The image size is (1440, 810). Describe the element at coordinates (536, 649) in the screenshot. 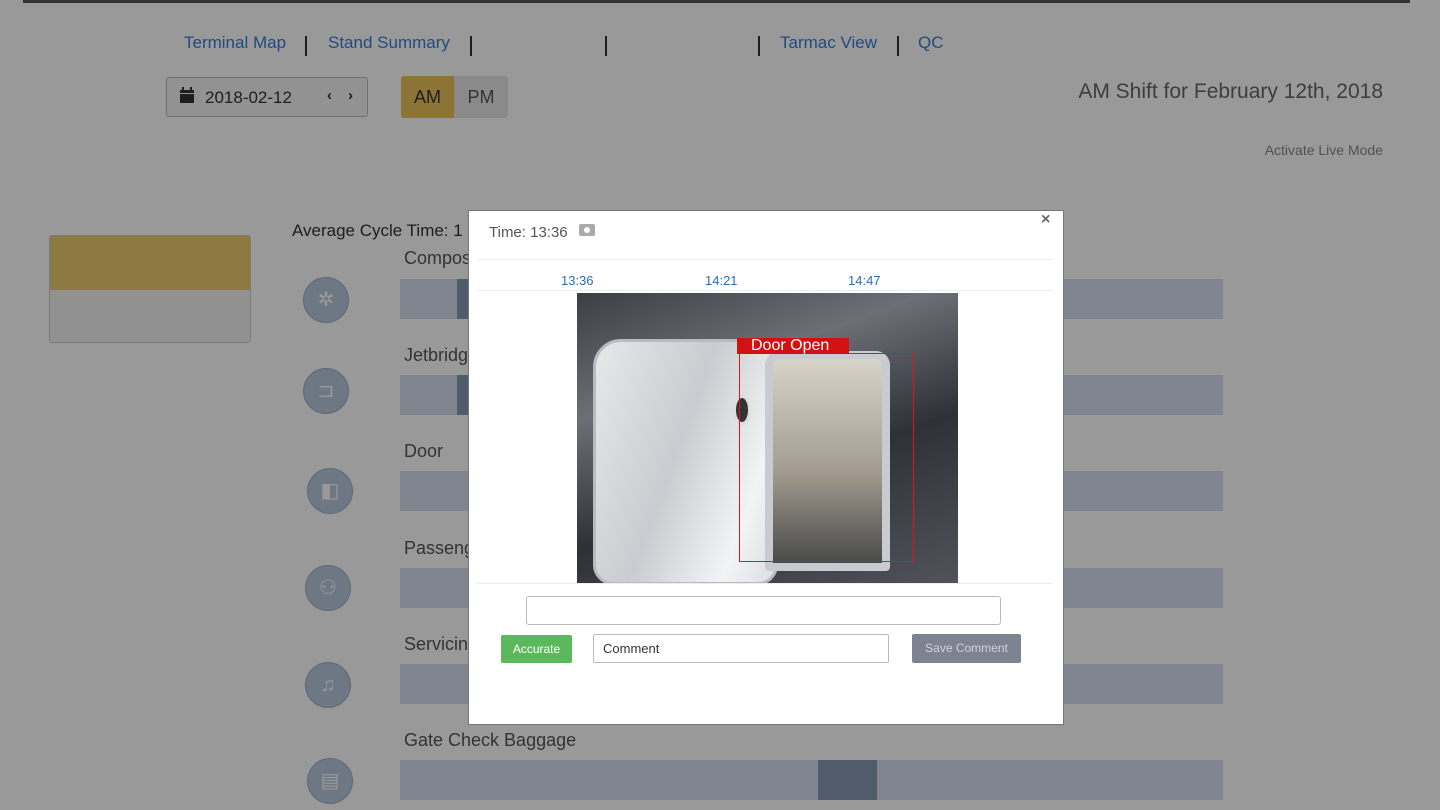

I see `accurate-button: Accurate` at that location.